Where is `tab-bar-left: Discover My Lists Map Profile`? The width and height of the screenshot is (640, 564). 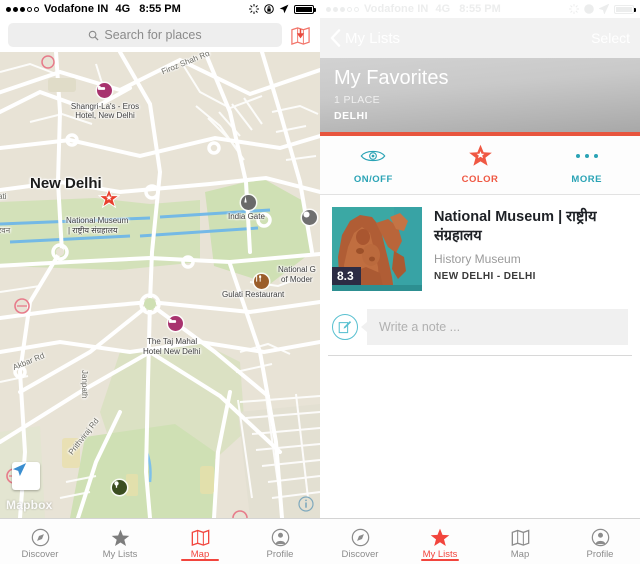
tab-bar-left: Discover My Lists Map Profile is located at coordinates (160, 541).